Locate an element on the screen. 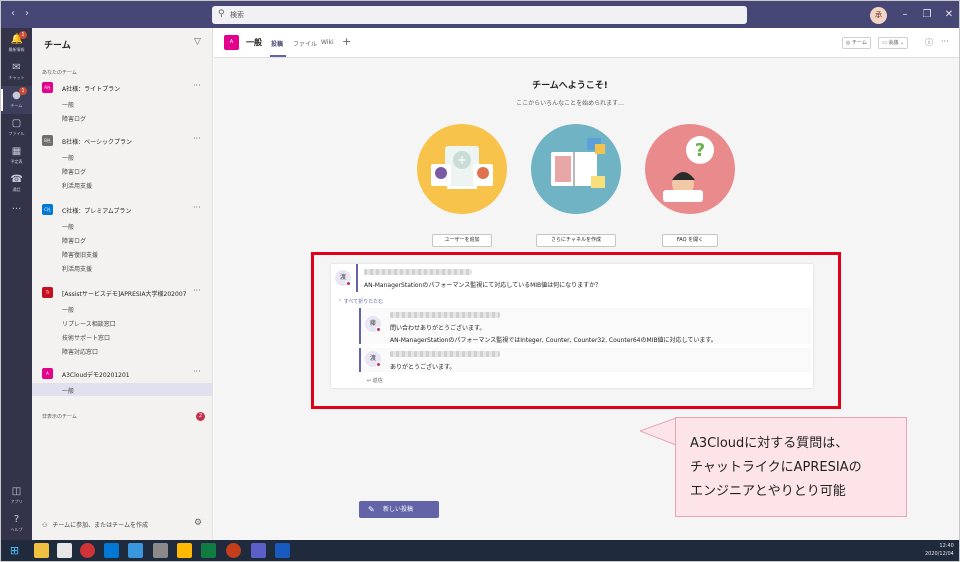 The height and width of the screenshot is (562, 960). help-icon: ? is located at coordinates (16, 519).